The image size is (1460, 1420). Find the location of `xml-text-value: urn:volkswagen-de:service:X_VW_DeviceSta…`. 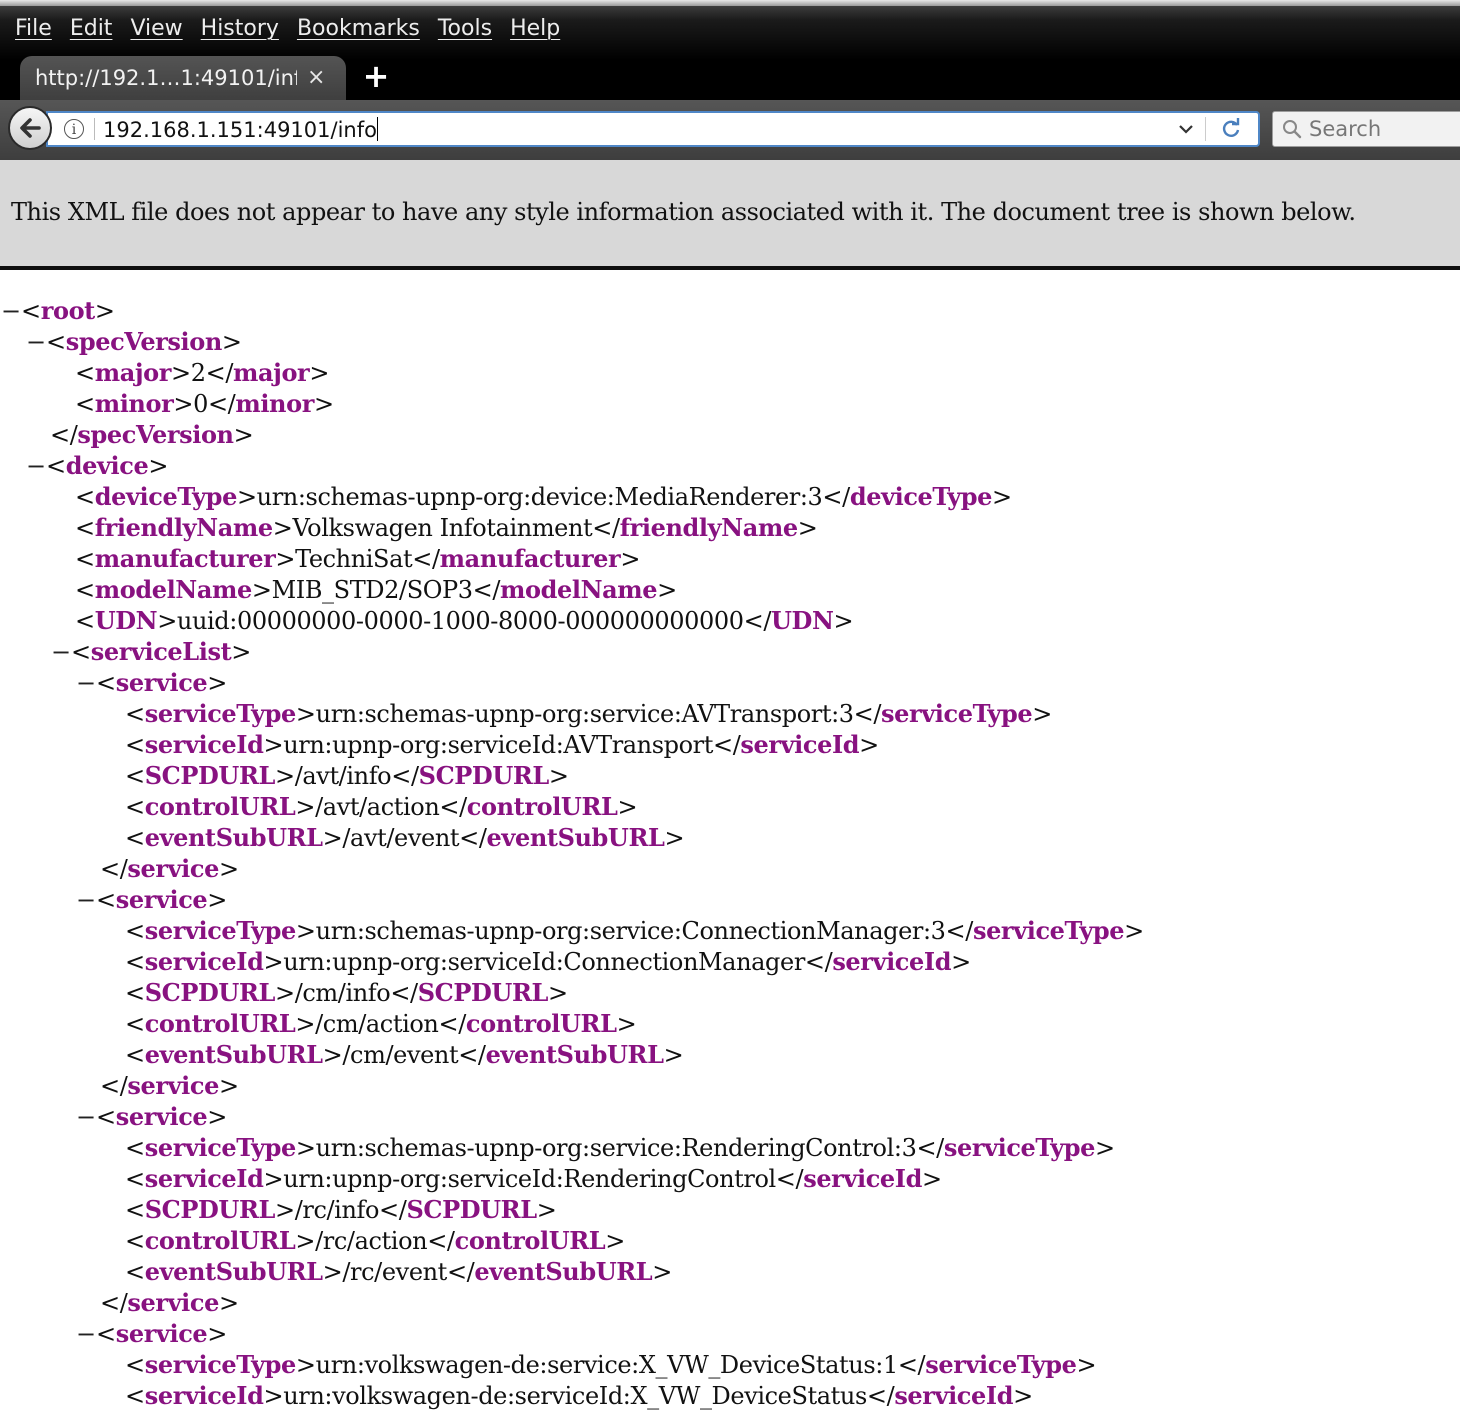

xml-text-value: urn:volkswagen-de:service:X_VW_DeviceSta… is located at coordinates (607, 1365).